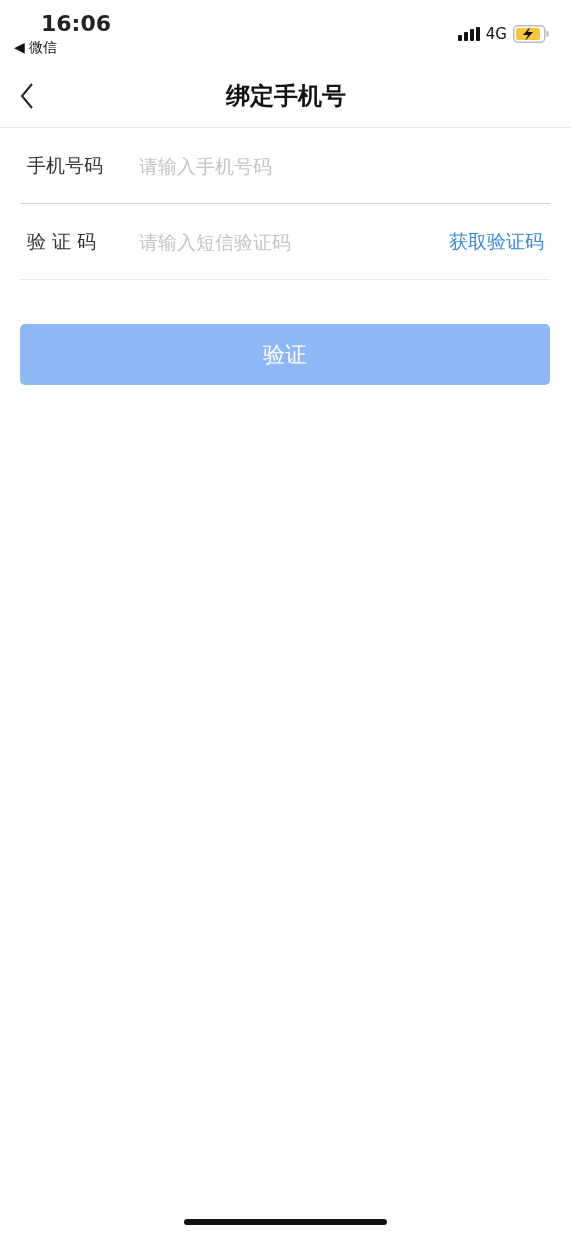 This screenshot has height=1236, width=571. What do you see at coordinates (468, 34) in the screenshot?
I see `signal-icon` at bounding box center [468, 34].